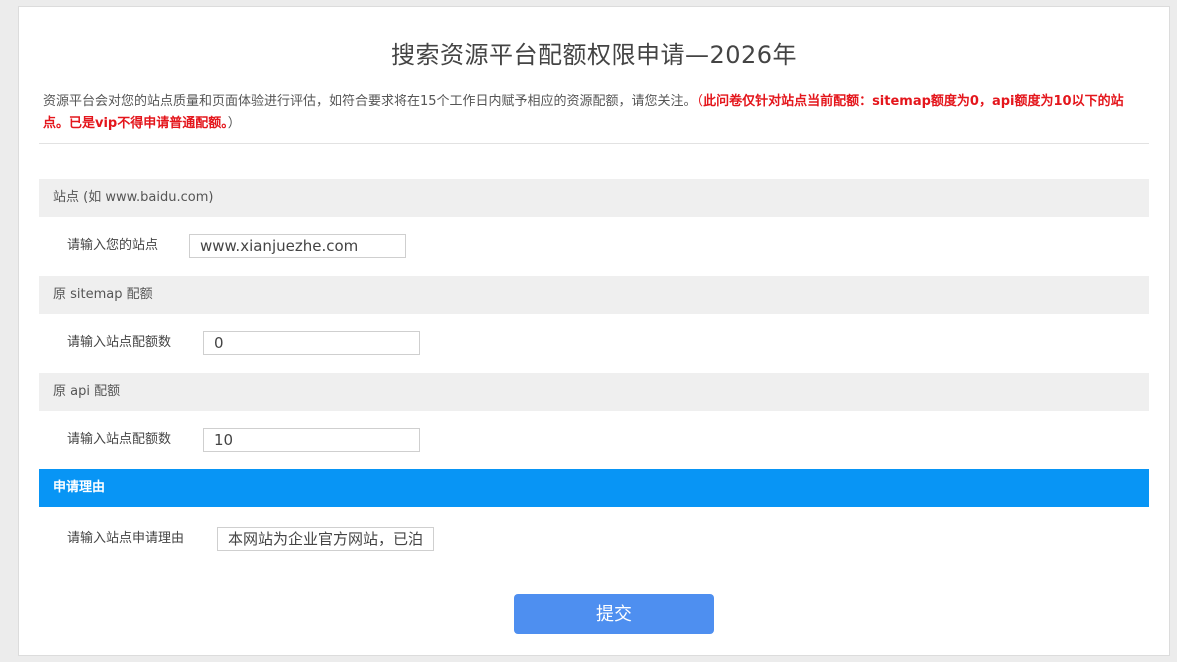 The image size is (1177, 662). Describe the element at coordinates (594, 143) in the screenshot. I see `divider` at that location.